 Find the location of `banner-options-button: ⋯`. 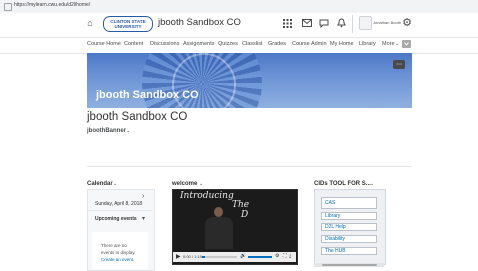

banner-options-button: ⋯ is located at coordinates (399, 64).